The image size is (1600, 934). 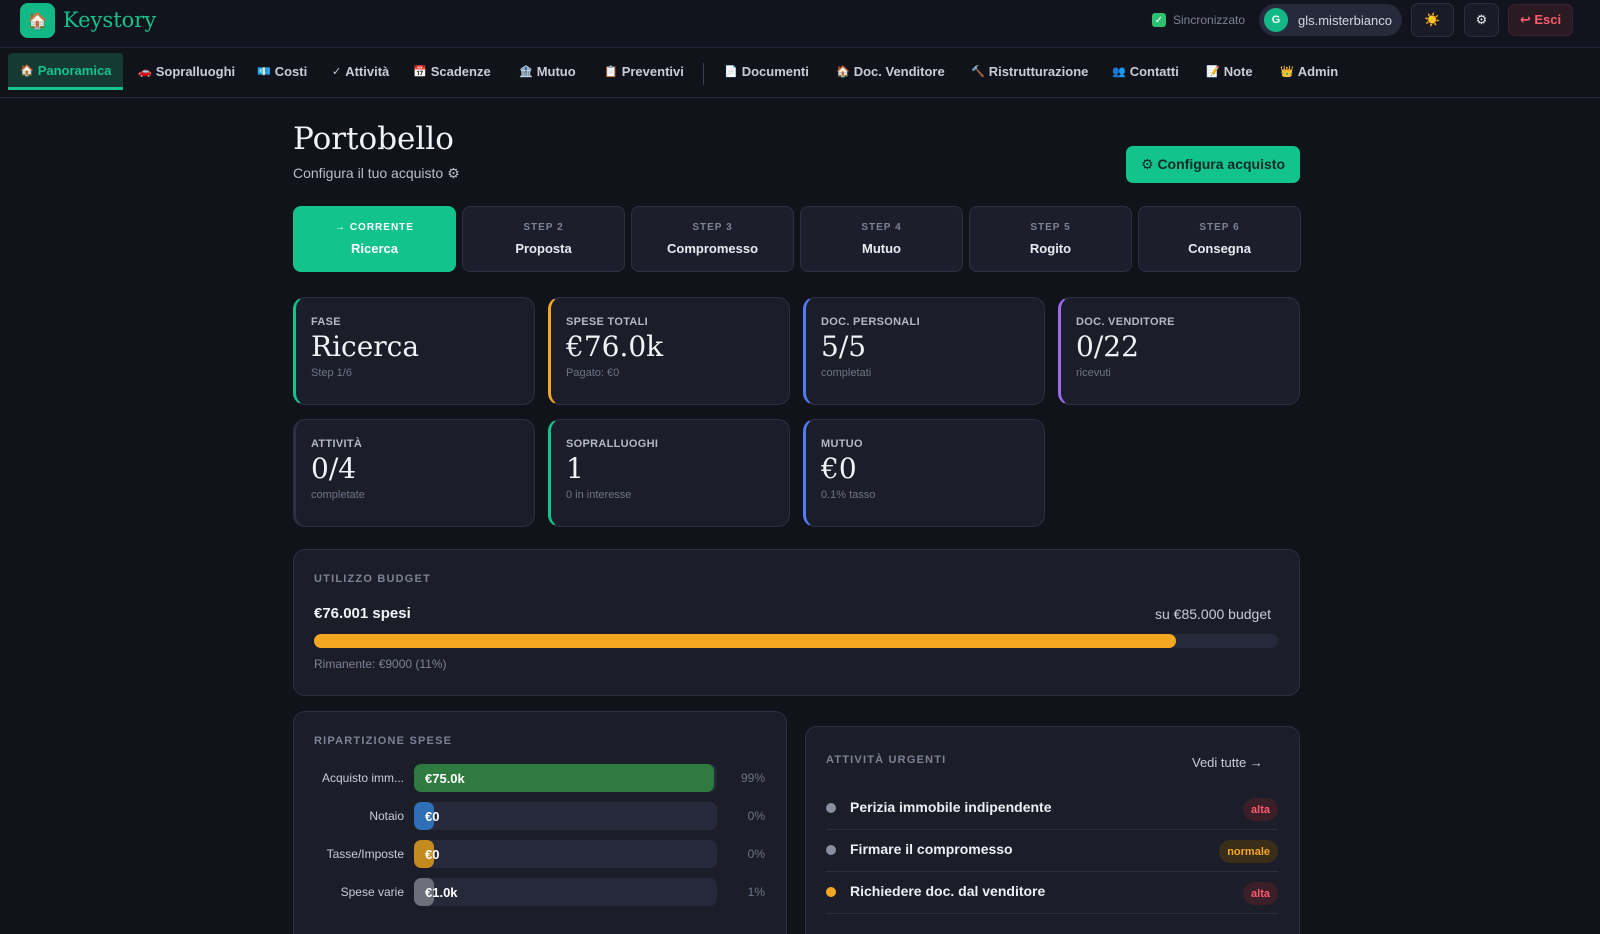 I want to click on step-number: STEP 6, so click(x=1219, y=227).